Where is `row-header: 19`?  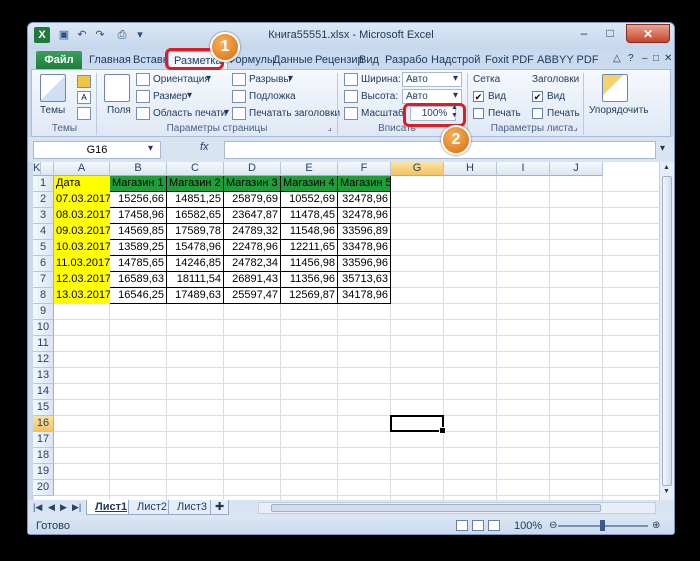 row-header: 19 is located at coordinates (43, 472).